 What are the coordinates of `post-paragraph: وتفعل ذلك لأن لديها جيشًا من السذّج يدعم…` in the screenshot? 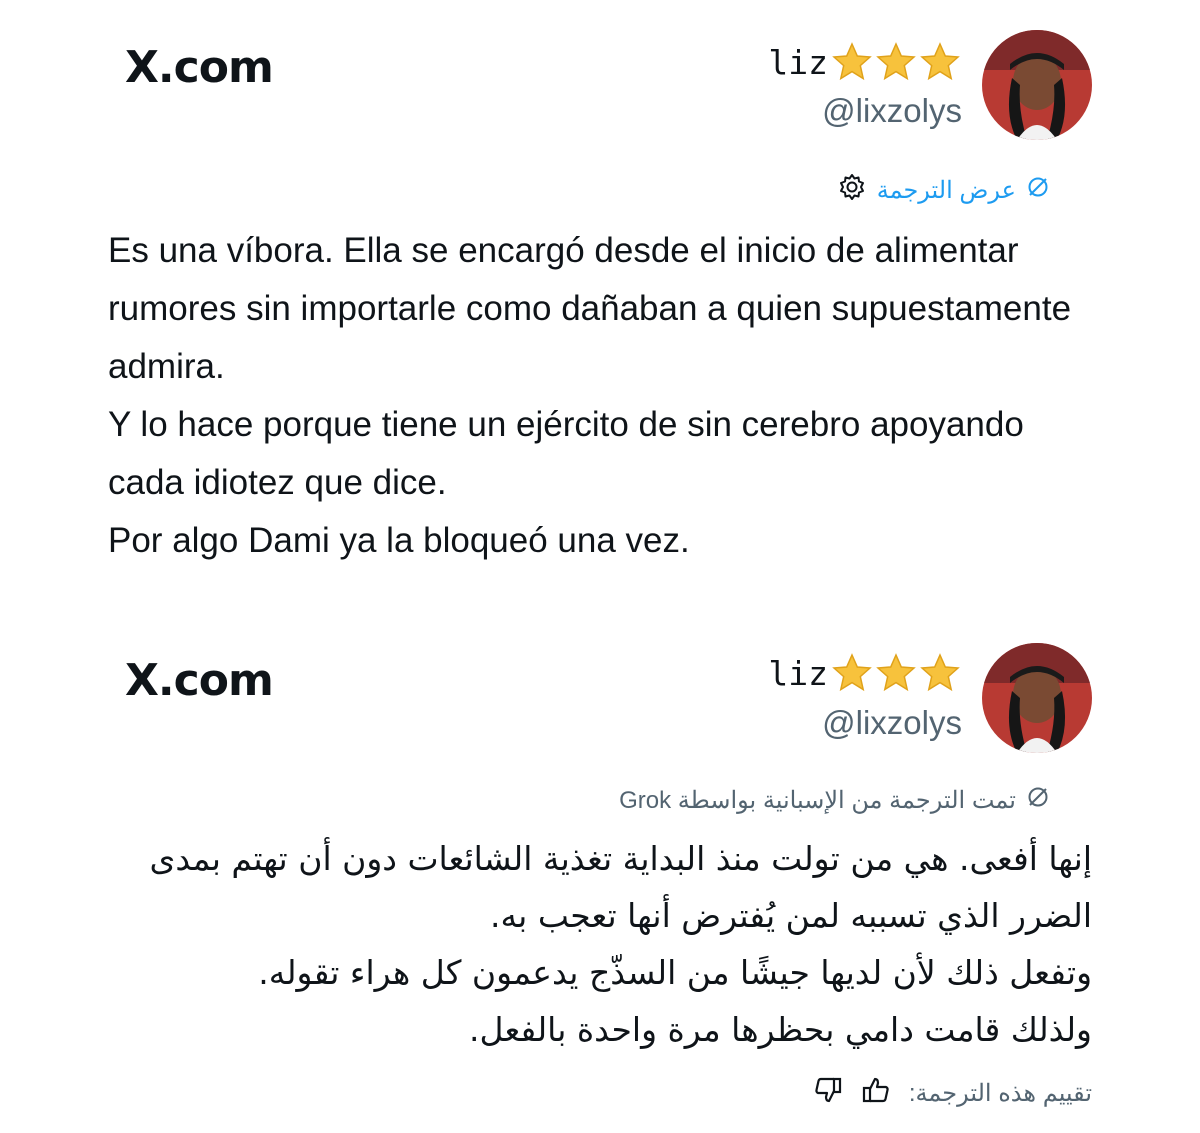 It's located at (675, 972).